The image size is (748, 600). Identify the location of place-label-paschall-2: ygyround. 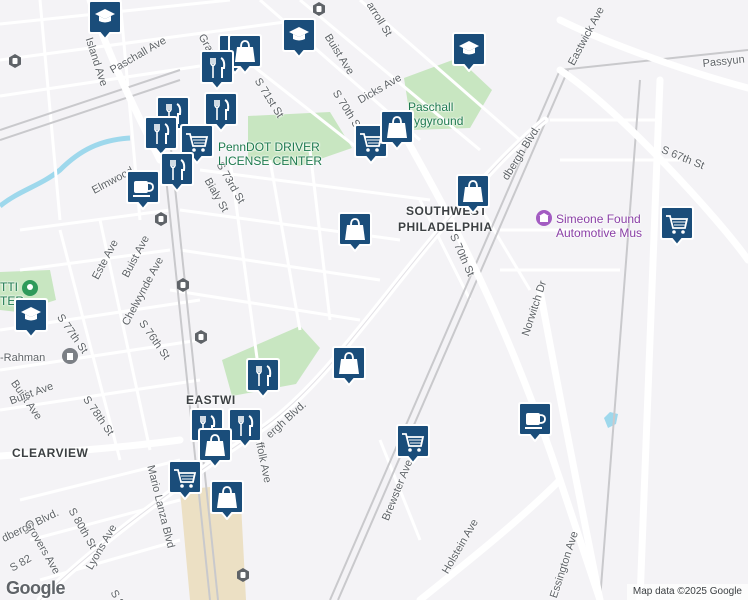
(438, 121).